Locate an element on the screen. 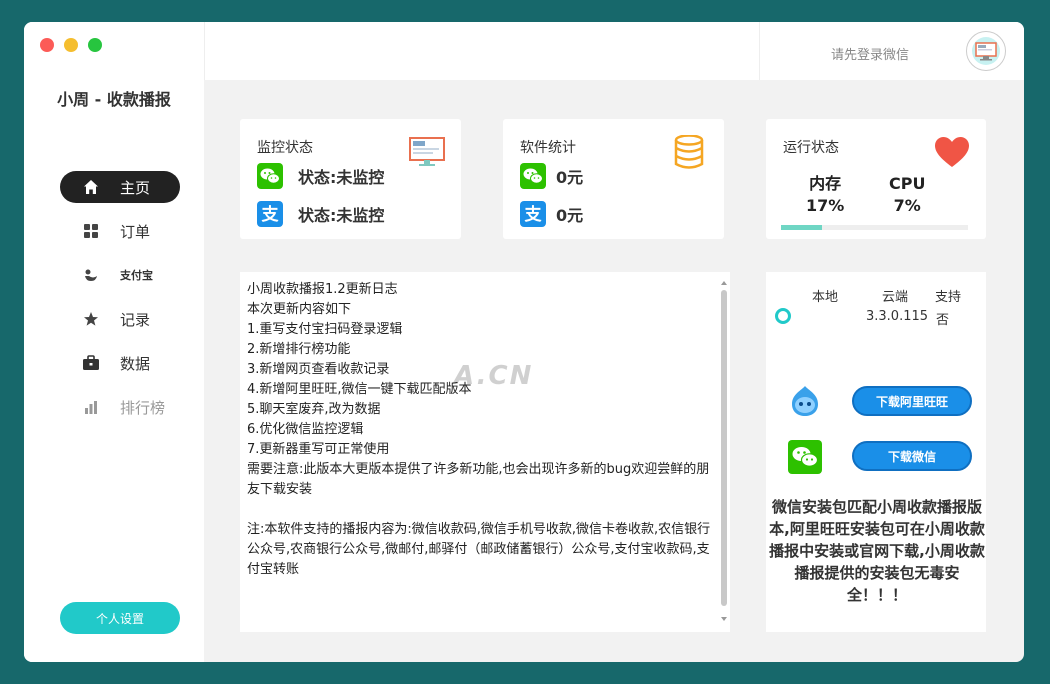 The image size is (1050, 684). sidebar-item-label: 主页 is located at coordinates (135, 187).